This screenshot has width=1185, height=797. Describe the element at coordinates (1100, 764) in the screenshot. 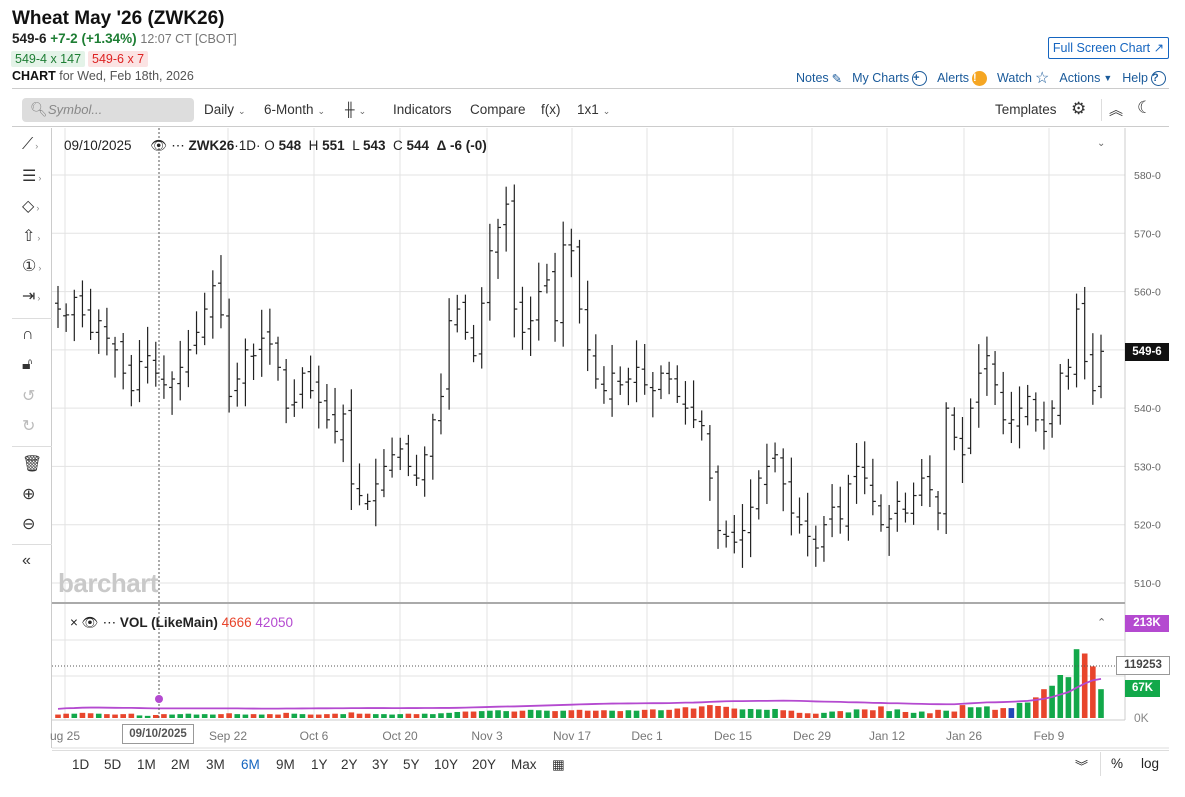

I see `divider` at that location.